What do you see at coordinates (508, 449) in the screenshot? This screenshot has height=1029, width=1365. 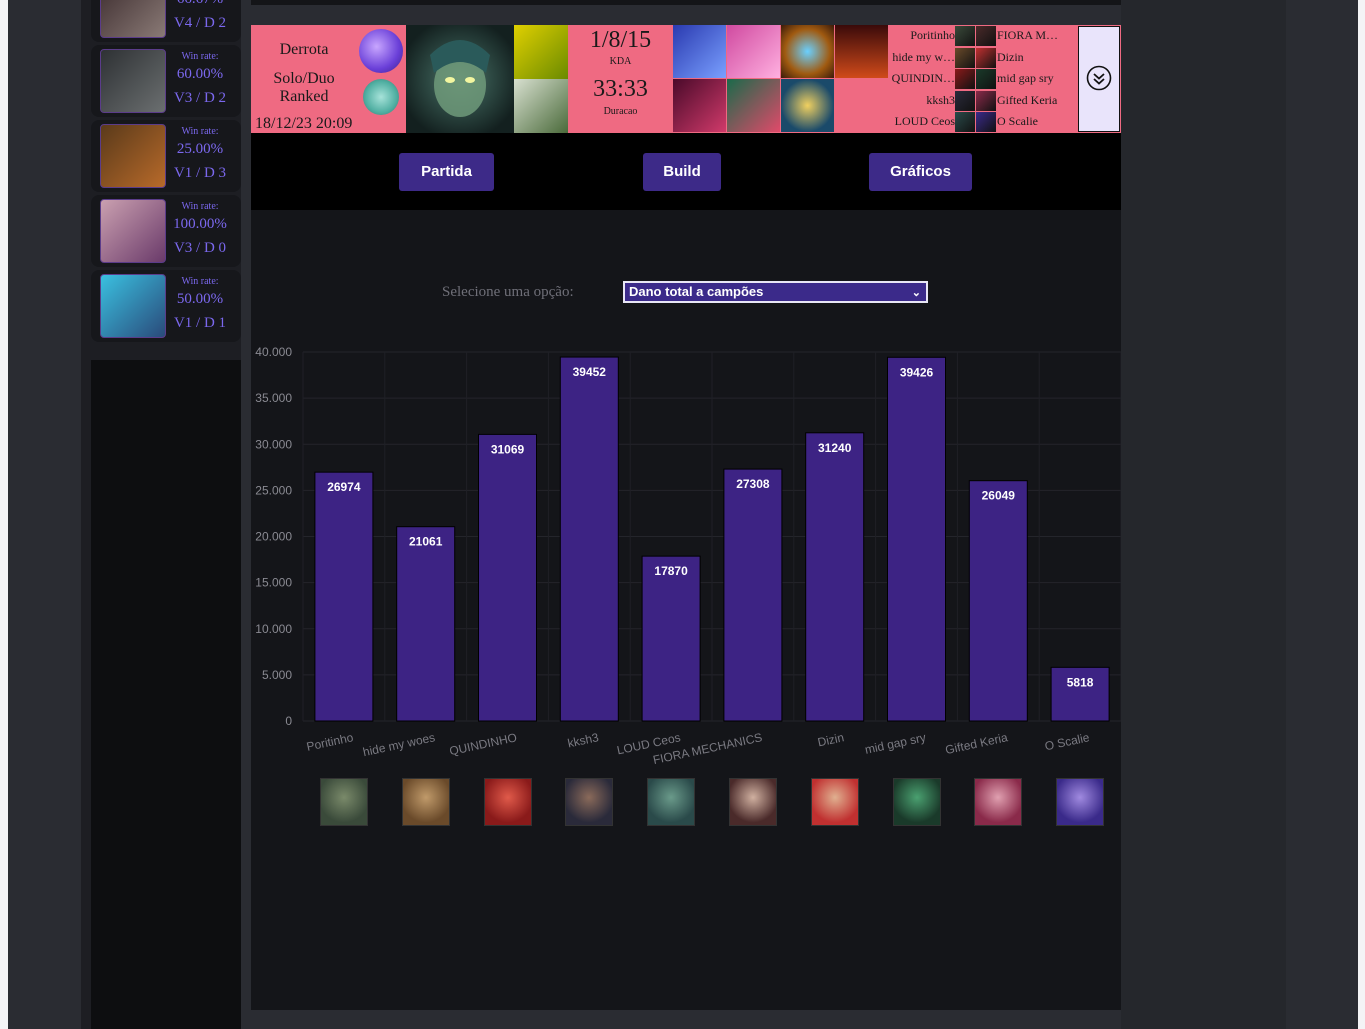 I see `bar-value-label: 31069` at bounding box center [508, 449].